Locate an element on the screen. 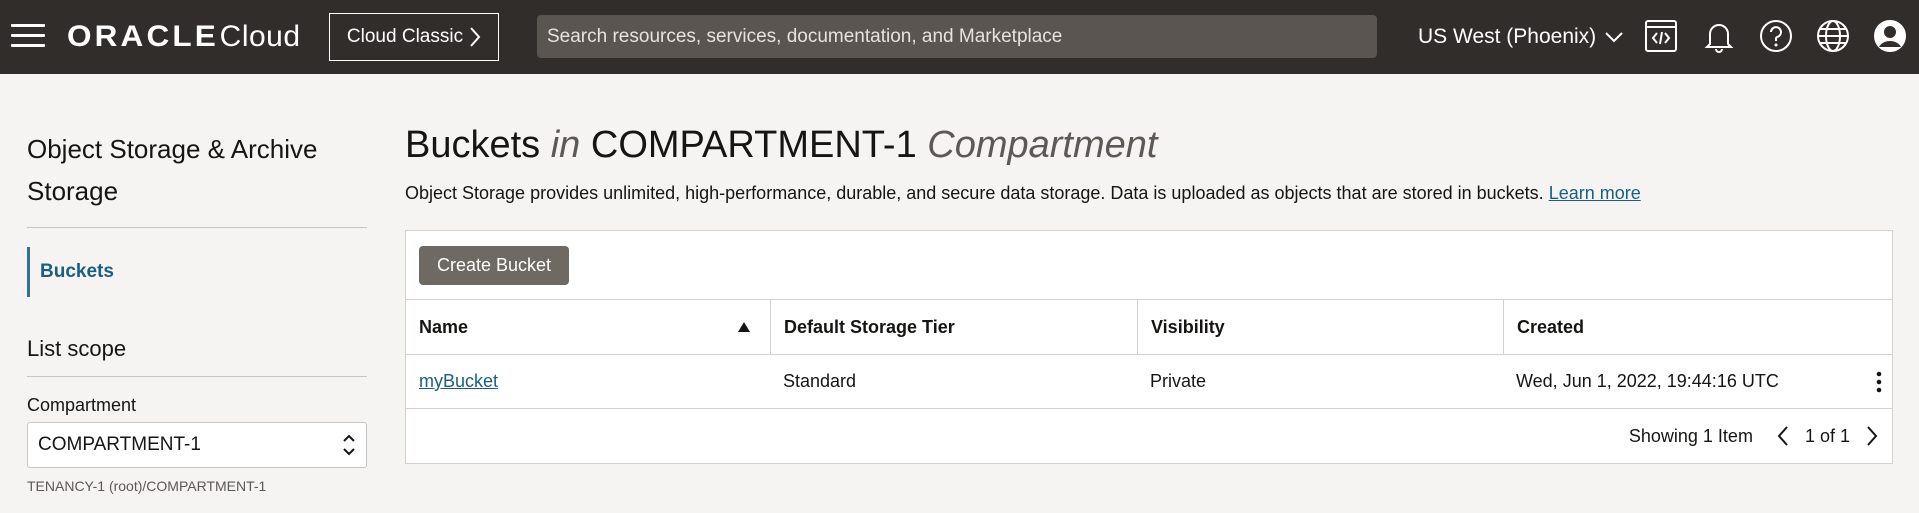 This screenshot has height=513, width=1919. learn-more-link: Learn more is located at coordinates (1595, 193).